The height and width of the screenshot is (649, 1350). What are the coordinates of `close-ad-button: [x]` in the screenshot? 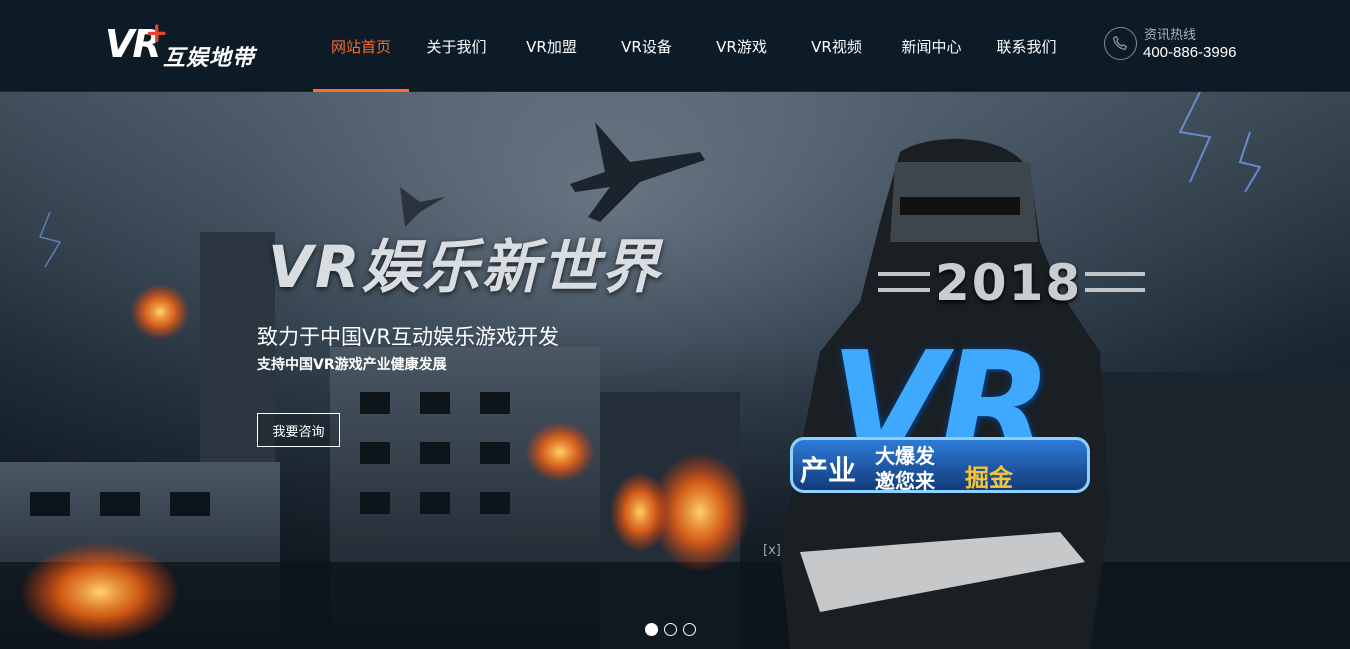 It's located at (772, 550).